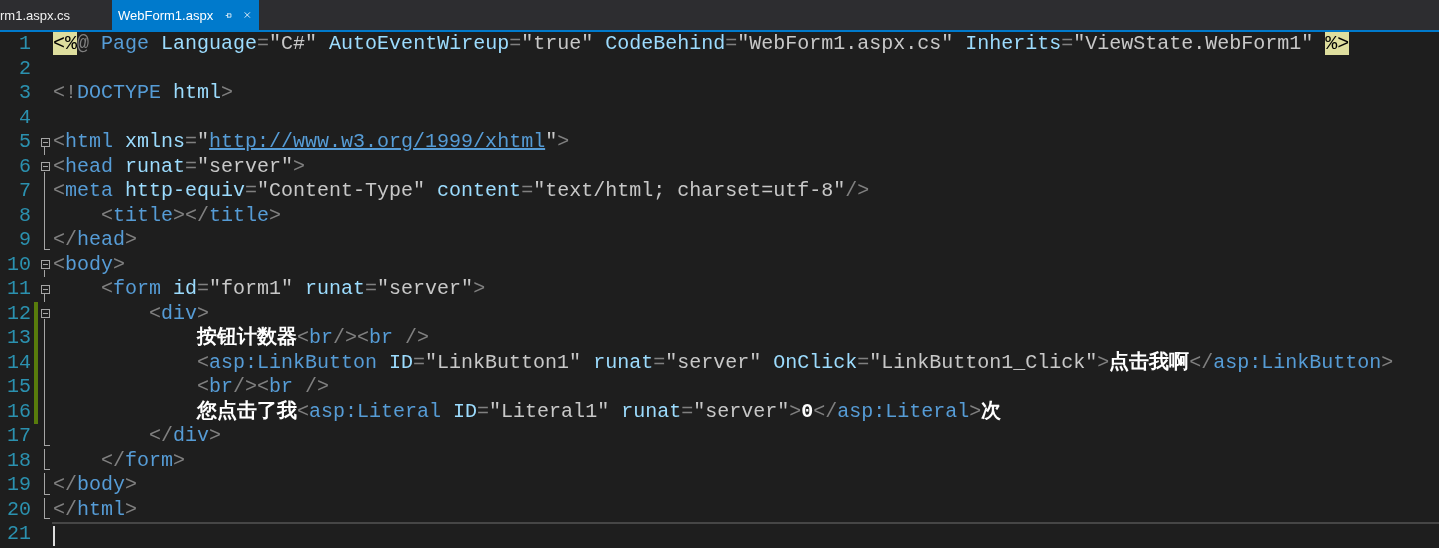 The image size is (1439, 548). Describe the element at coordinates (185, 435) in the screenshot. I see `code-line: </div>` at that location.